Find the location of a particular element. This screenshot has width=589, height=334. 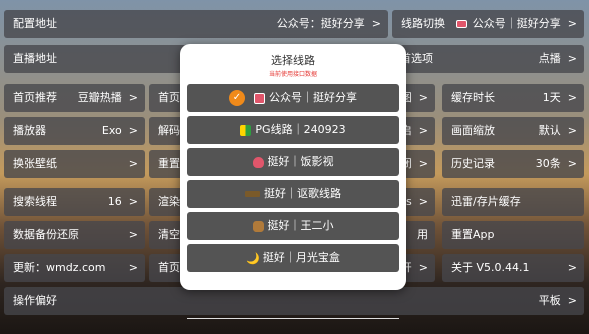

search-threads-value: 16 is located at coordinates (114, 201).